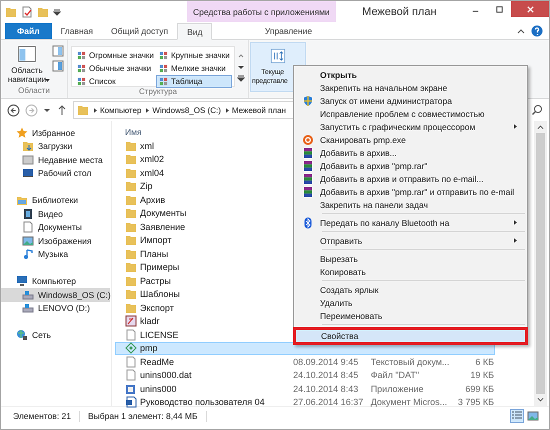  I want to click on file-name: xml, so click(147, 145).